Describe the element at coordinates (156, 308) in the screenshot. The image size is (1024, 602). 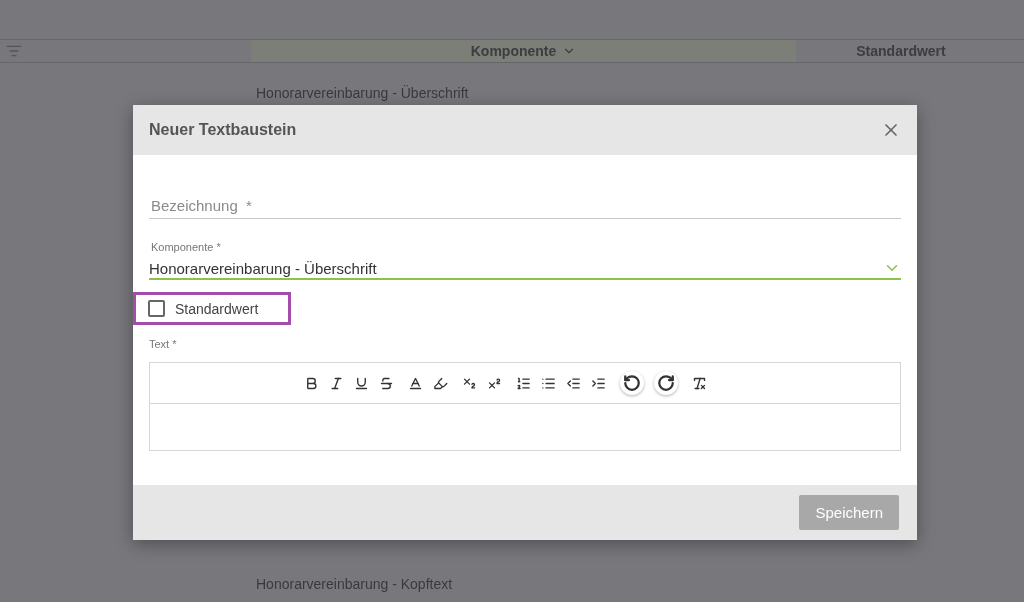
I see `checkbox` at that location.